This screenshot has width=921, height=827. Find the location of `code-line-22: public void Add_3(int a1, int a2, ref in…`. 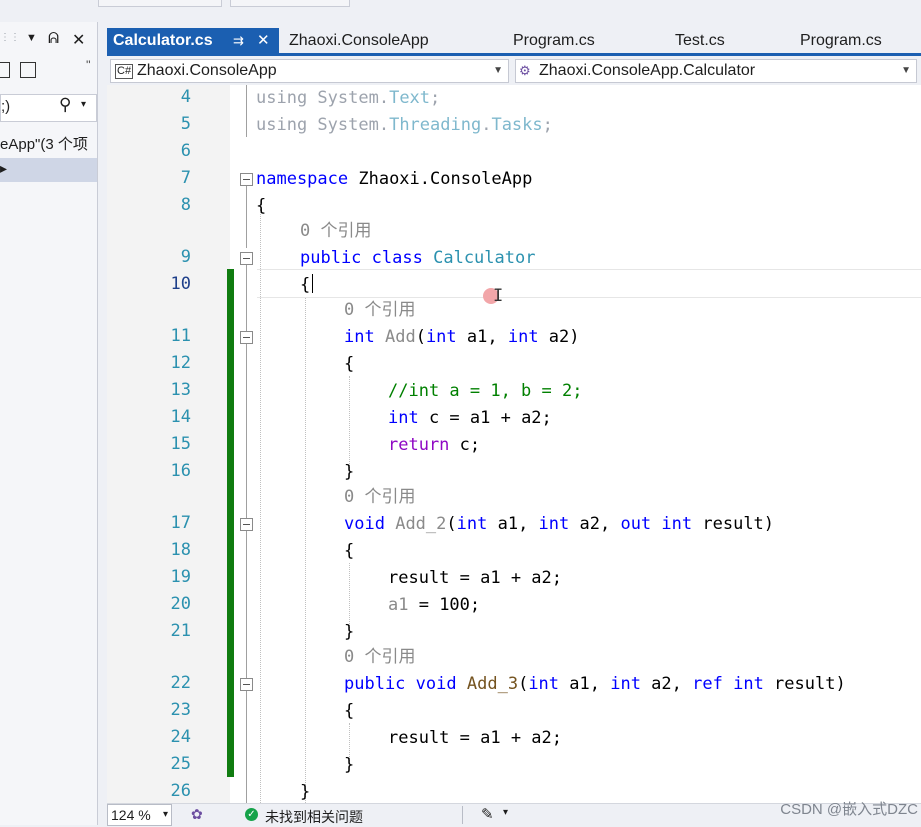

code-line-22: public void Add_3(int a1, int a2, ref in… is located at coordinates (595, 684).